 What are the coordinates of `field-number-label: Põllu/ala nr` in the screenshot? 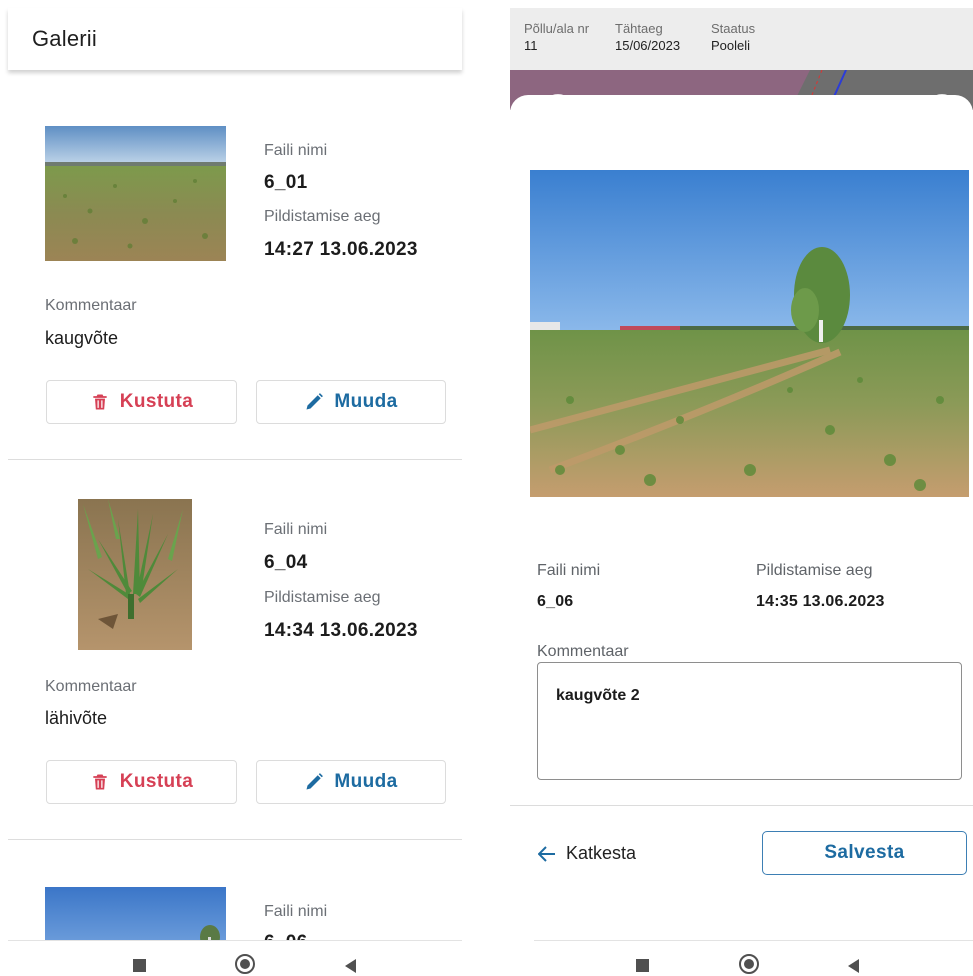 It's located at (557, 28).